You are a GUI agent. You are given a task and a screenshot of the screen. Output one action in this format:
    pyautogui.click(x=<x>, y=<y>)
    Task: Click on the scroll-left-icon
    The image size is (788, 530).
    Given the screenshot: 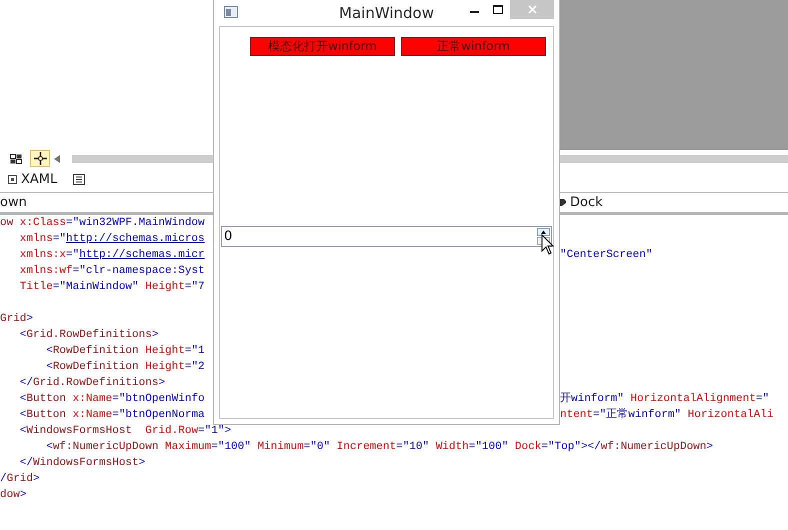 What is the action you would take?
    pyautogui.click(x=57, y=158)
    